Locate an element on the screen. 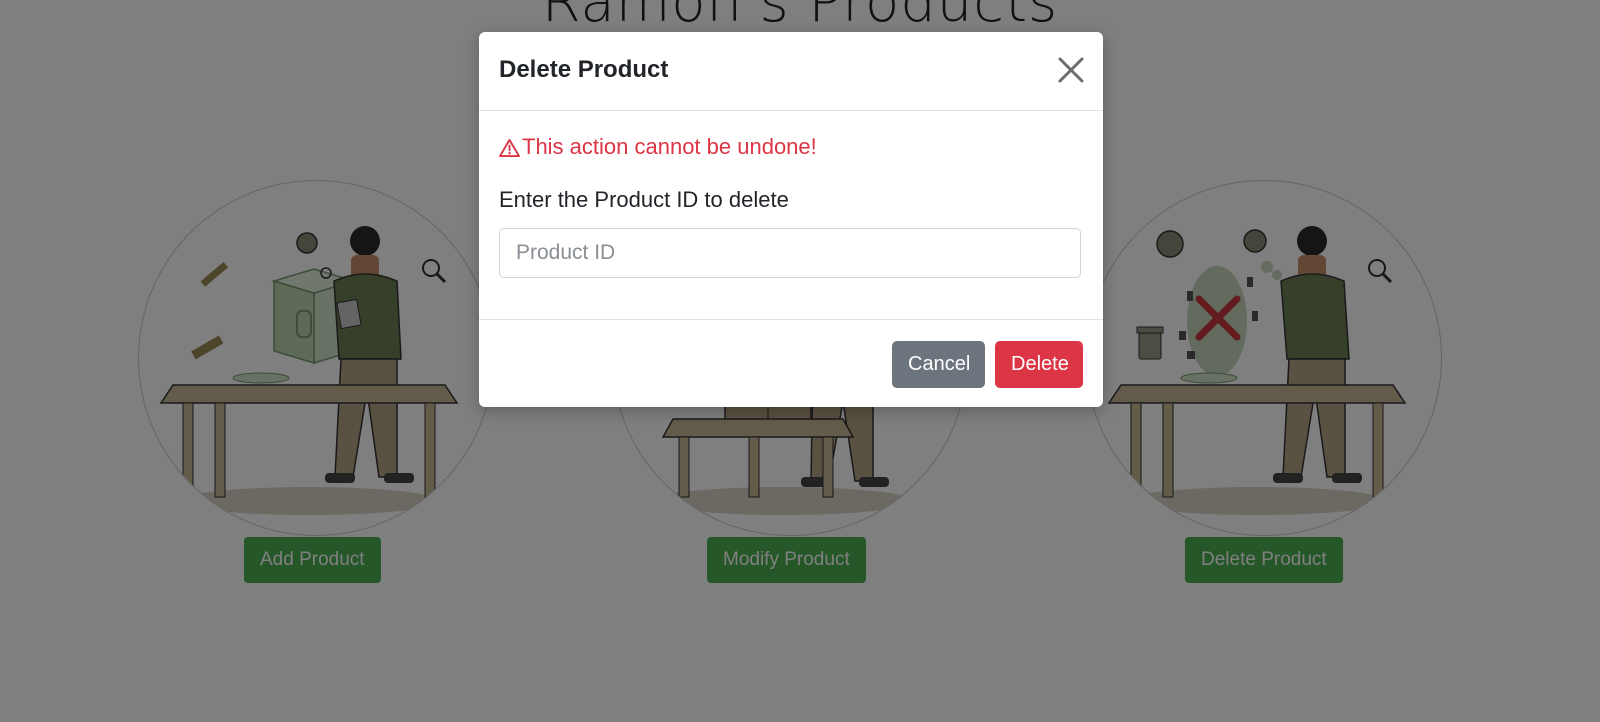  product-id-label: Enter the Product ID to delete is located at coordinates (644, 199).